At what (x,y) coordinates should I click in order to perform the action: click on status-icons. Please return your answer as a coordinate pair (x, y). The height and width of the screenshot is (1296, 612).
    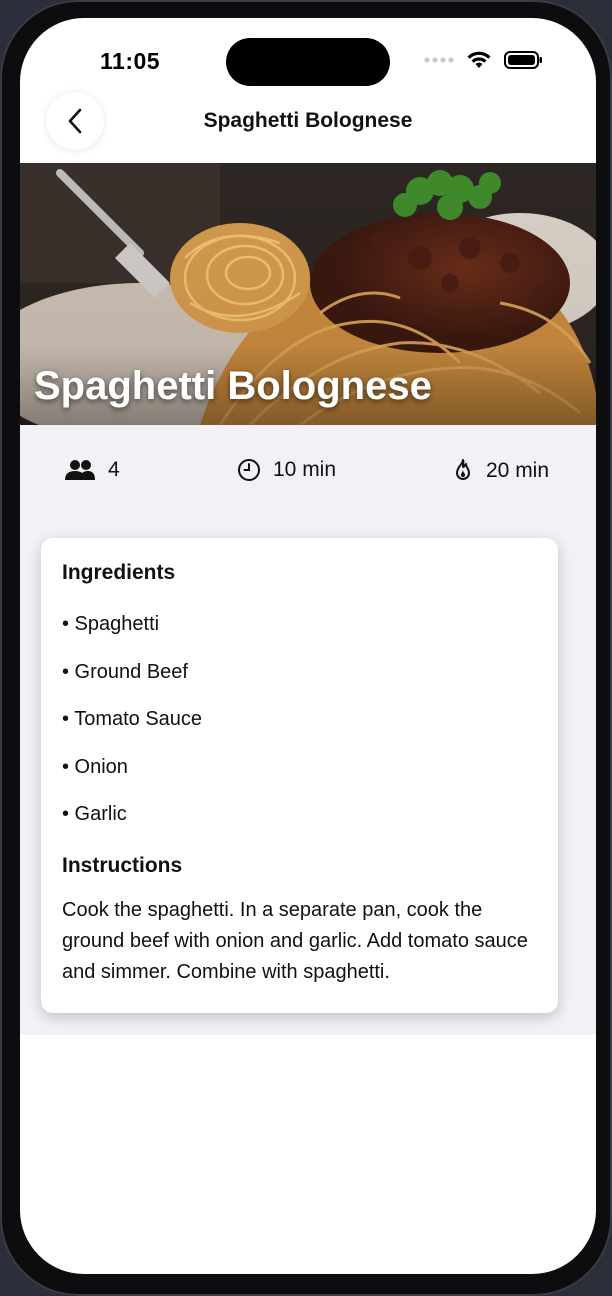
    Looking at the image, I should click on (484, 60).